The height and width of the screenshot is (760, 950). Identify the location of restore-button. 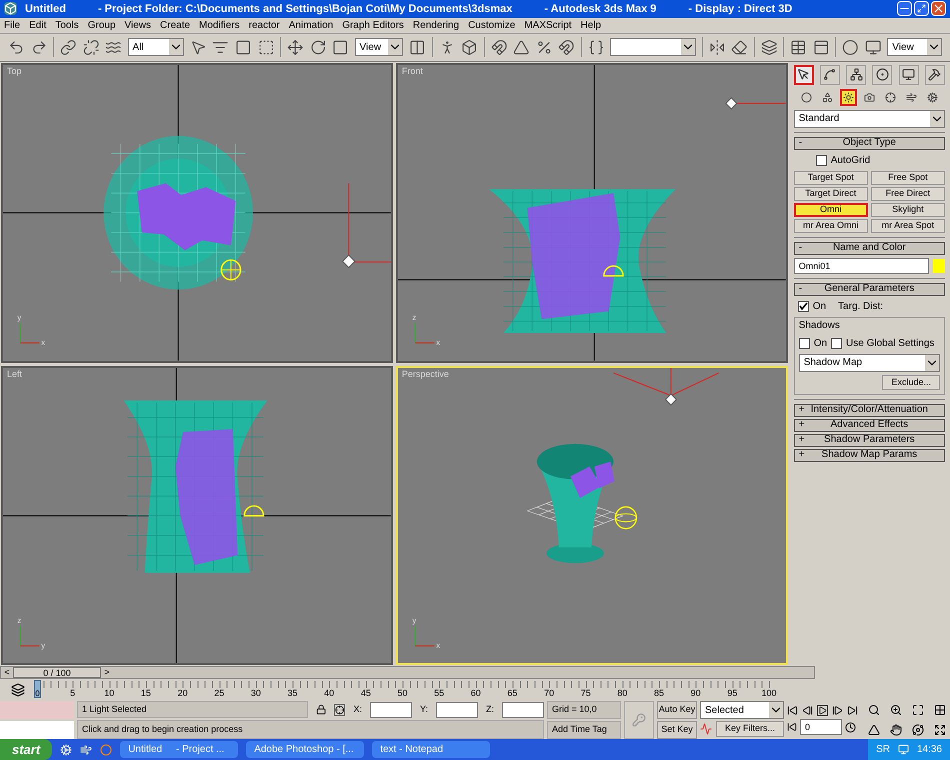
(921, 8).